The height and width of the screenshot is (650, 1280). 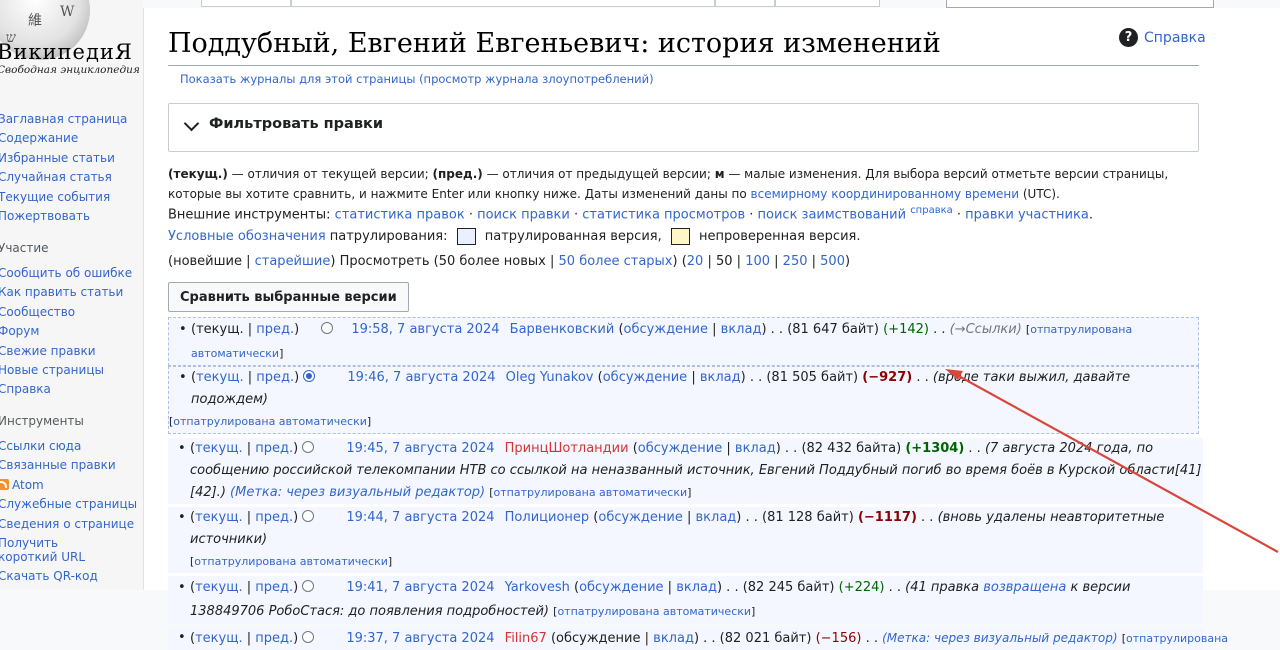 I want to click on tool-user-edits: правки участника, so click(x=1027, y=214).